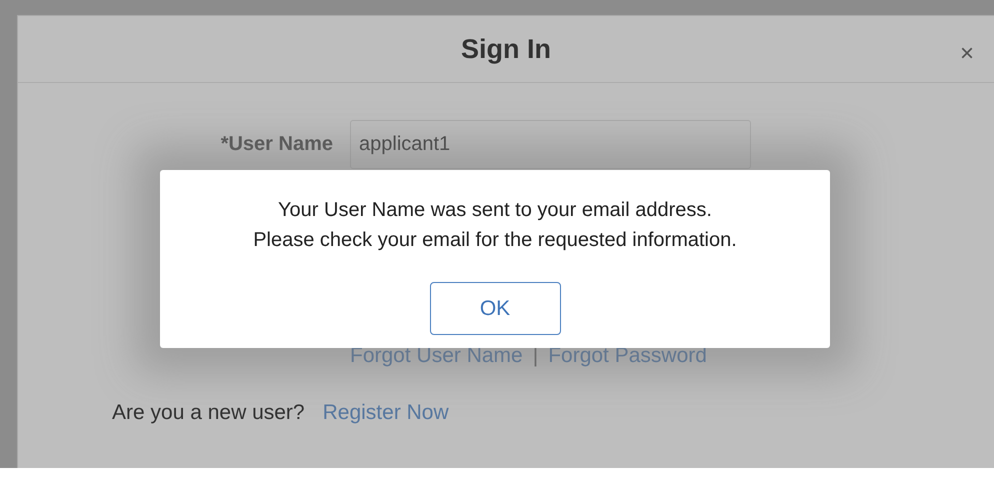 This screenshot has height=504, width=994. I want to click on alert-message: Your User Name was sent to your email address. Please check your email for the requested information., so click(495, 225).